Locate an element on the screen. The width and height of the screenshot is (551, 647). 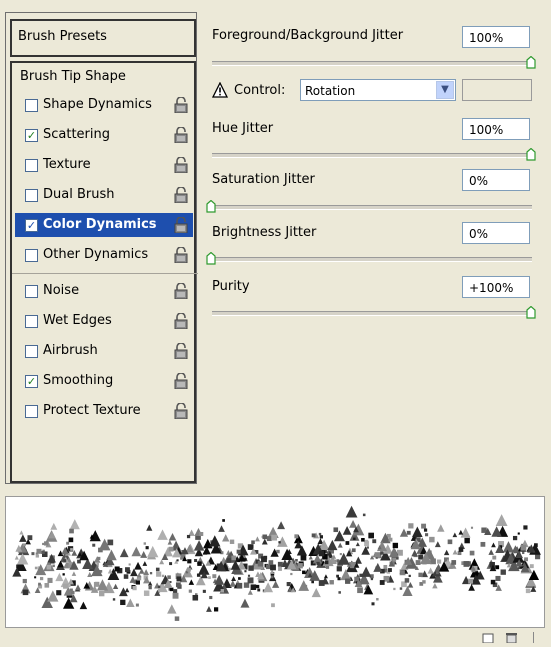
fg-bg-jitter-slider is located at coordinates (372, 63).